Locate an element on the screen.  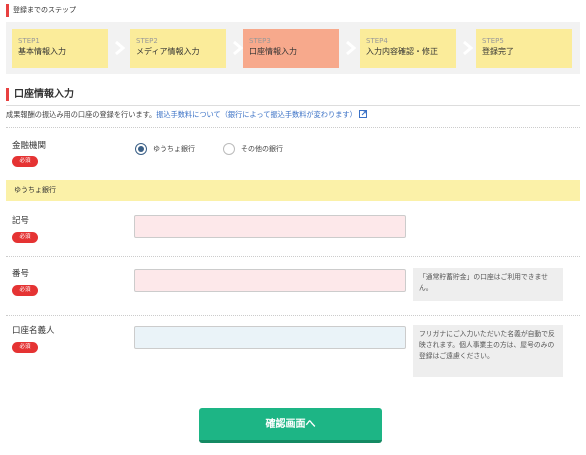
step-name: 入力内容確認・修正 is located at coordinates (402, 51).